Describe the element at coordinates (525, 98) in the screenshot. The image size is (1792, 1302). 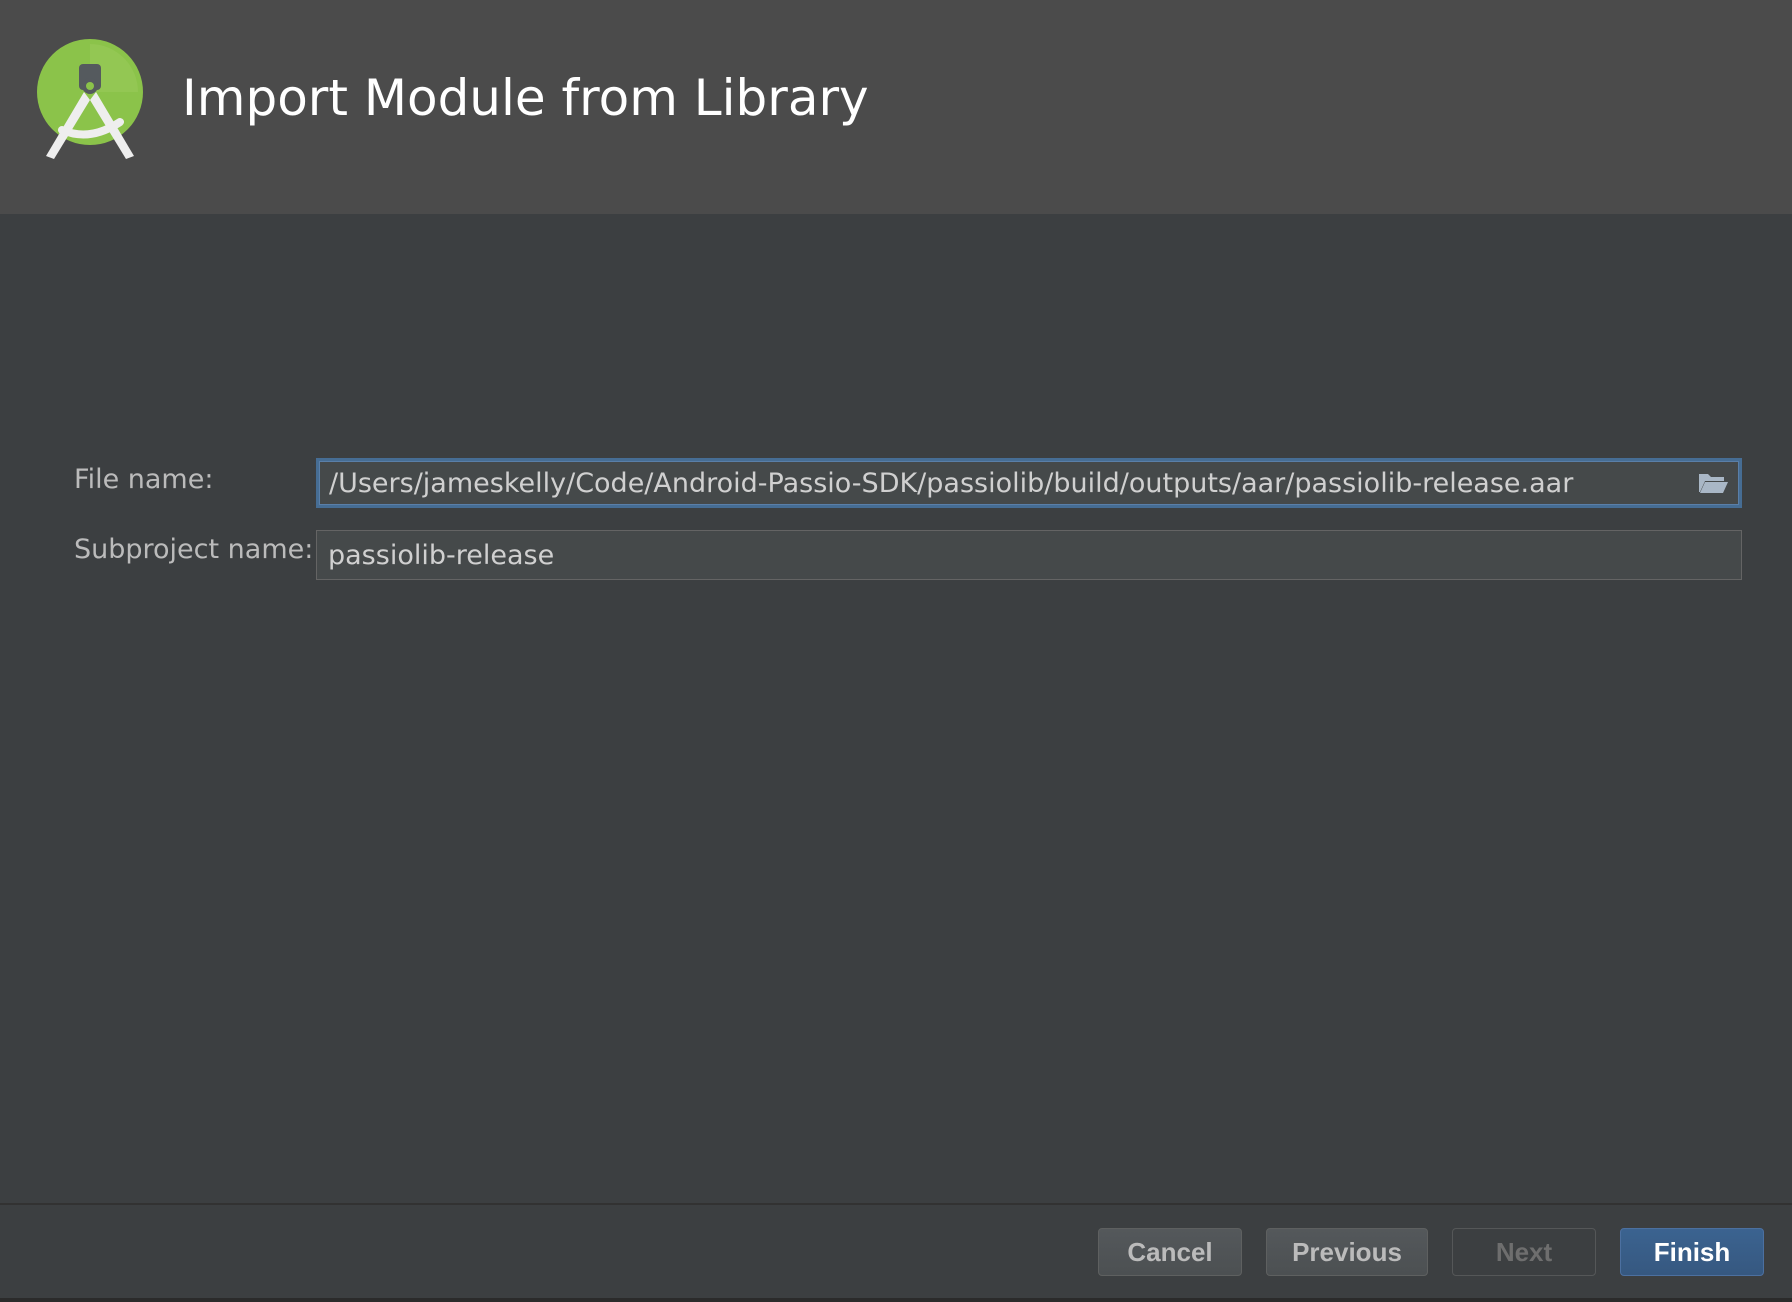
I see `dialog-title: Import Module from Library` at that location.